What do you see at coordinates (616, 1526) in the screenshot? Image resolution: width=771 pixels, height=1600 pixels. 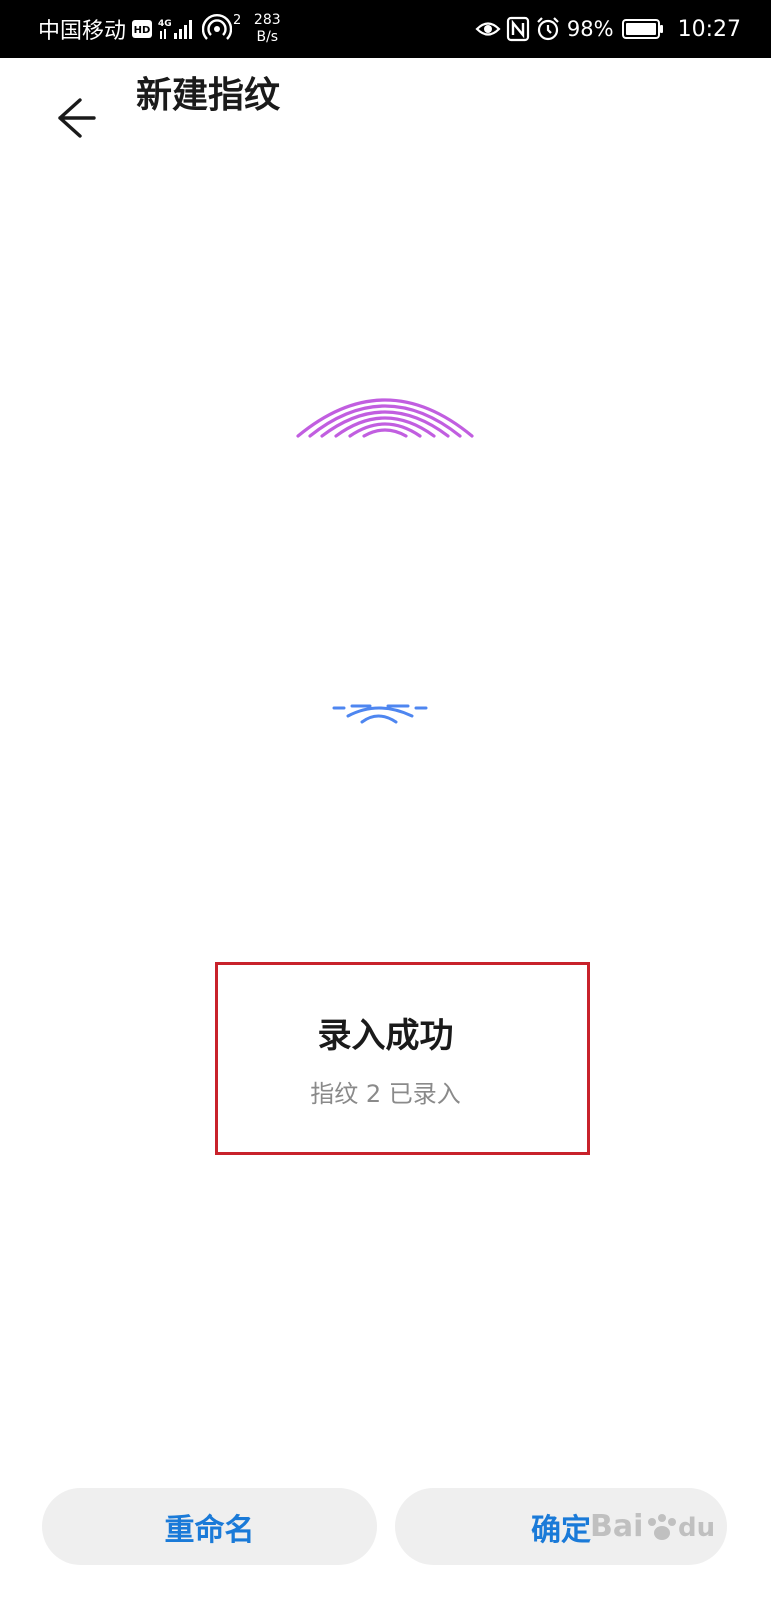 I see `svg-text: Bai` at bounding box center [616, 1526].